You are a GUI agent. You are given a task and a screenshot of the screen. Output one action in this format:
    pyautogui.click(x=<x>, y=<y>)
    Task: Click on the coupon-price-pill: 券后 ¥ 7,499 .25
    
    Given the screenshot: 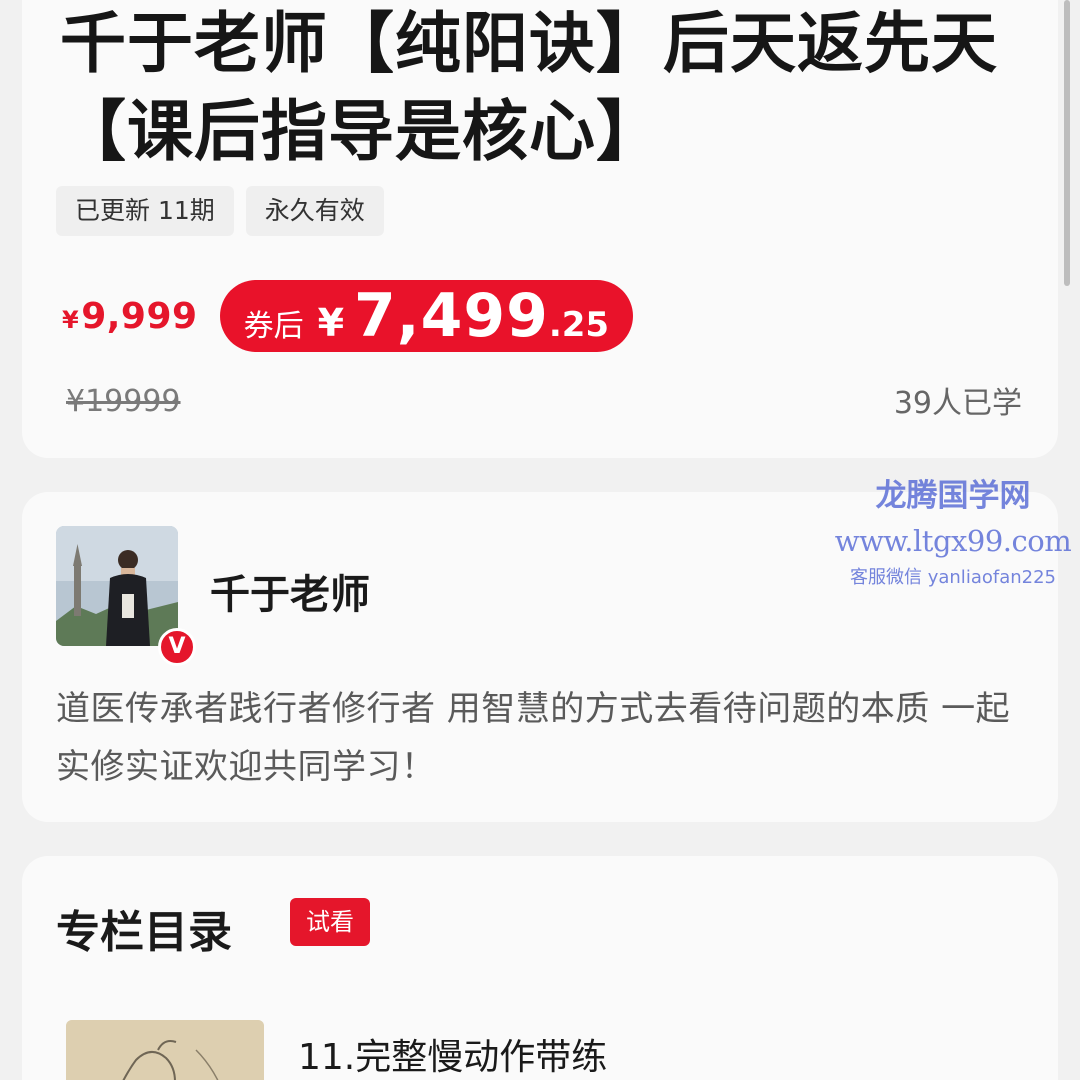 What is the action you would take?
    pyautogui.click(x=426, y=316)
    